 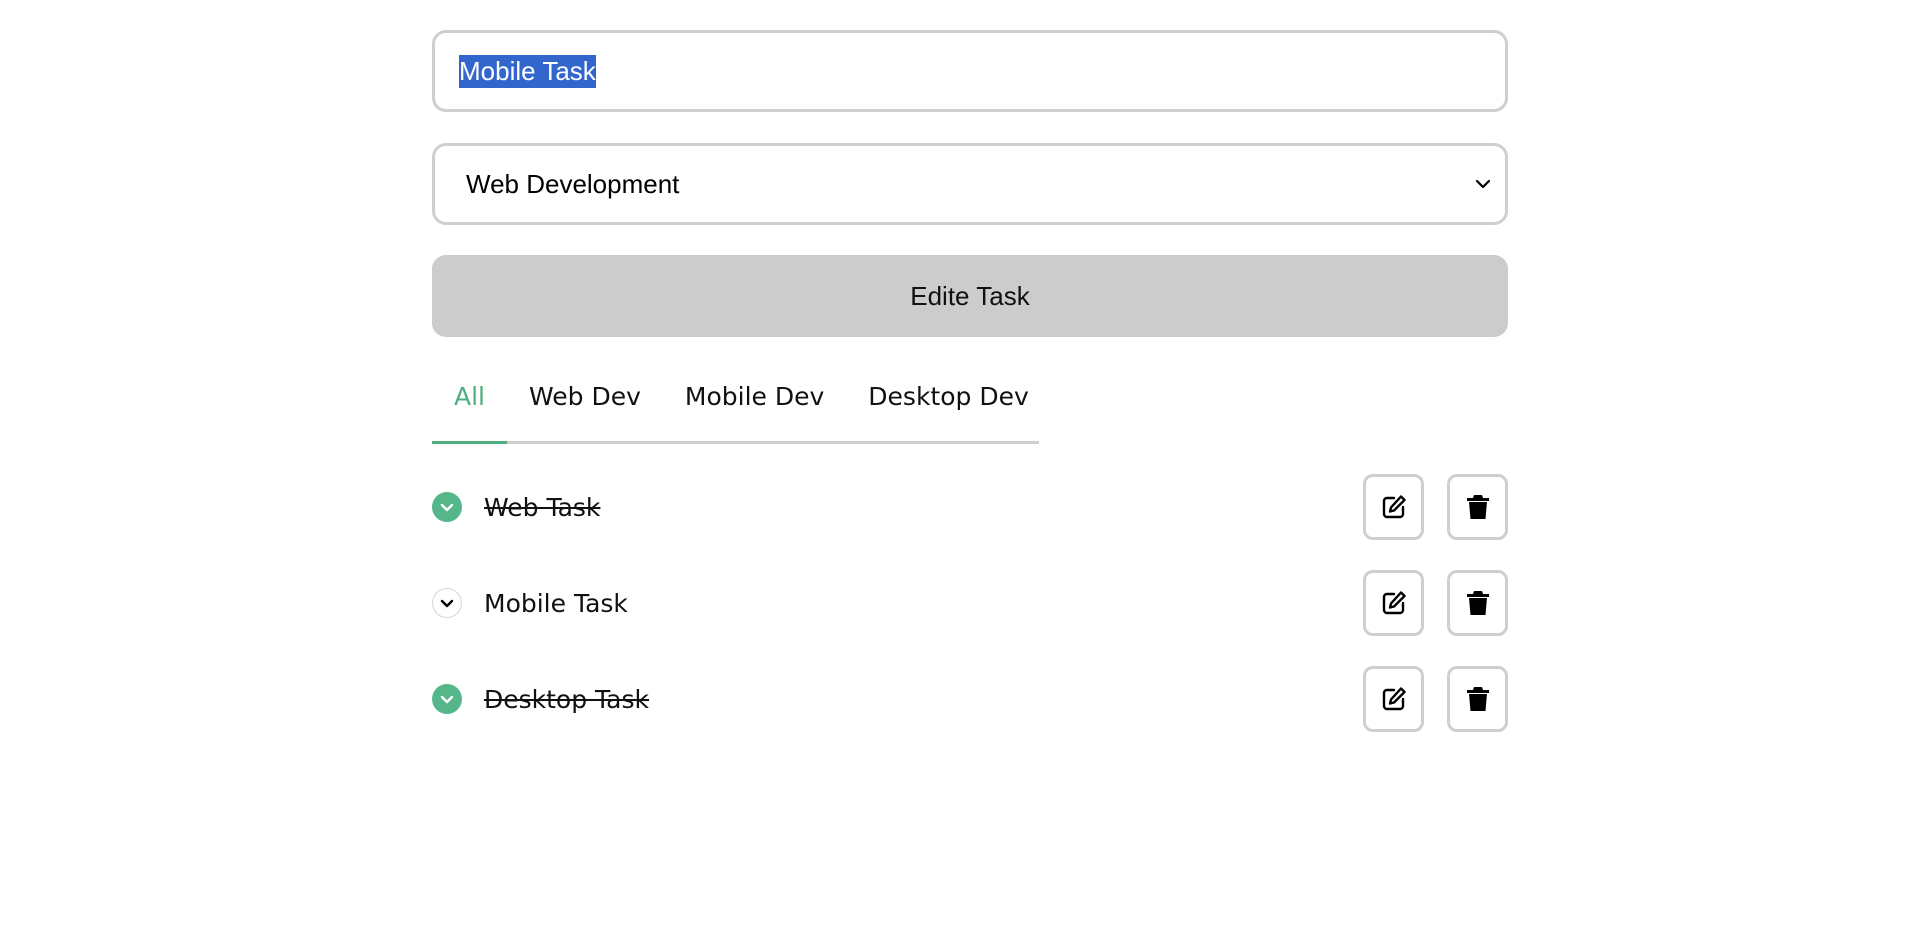 I want to click on category-select-value: Web Development, so click(x=573, y=183).